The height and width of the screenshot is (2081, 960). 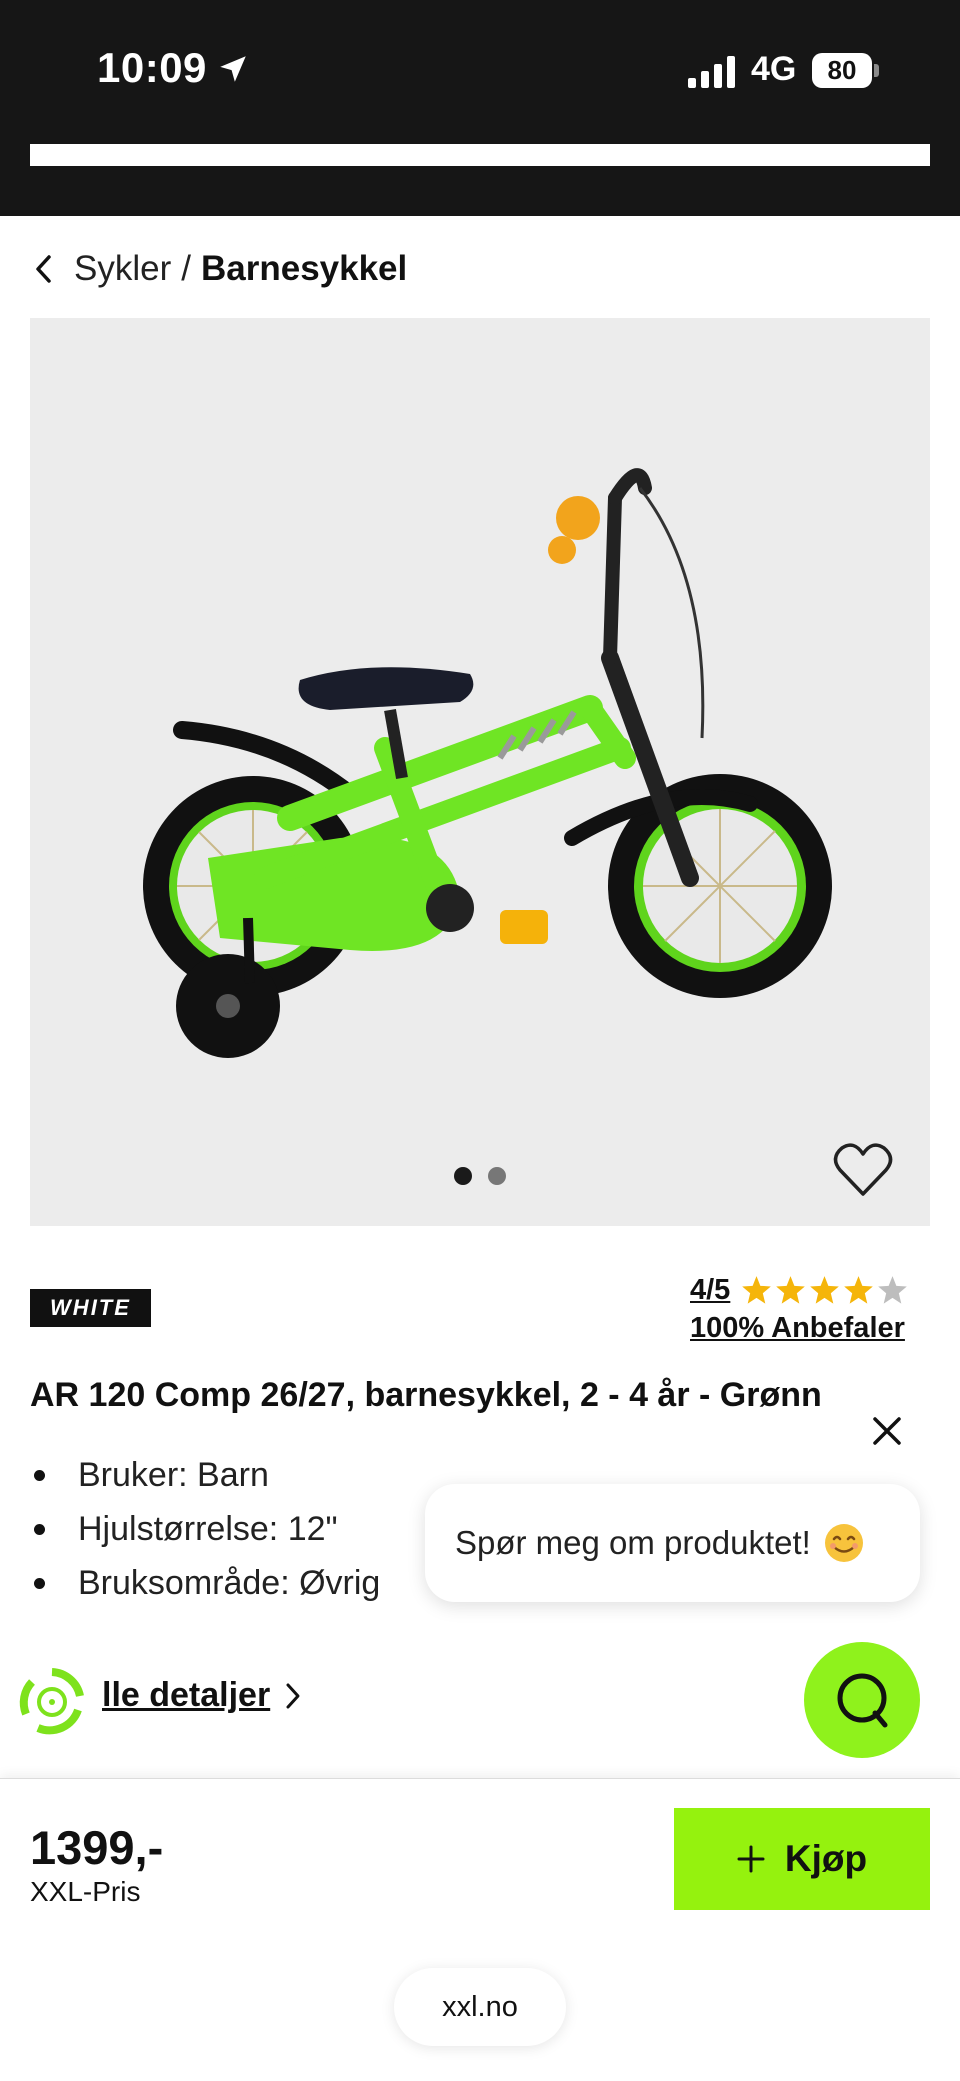 What do you see at coordinates (876, 70) in the screenshot?
I see `battery-tip` at bounding box center [876, 70].